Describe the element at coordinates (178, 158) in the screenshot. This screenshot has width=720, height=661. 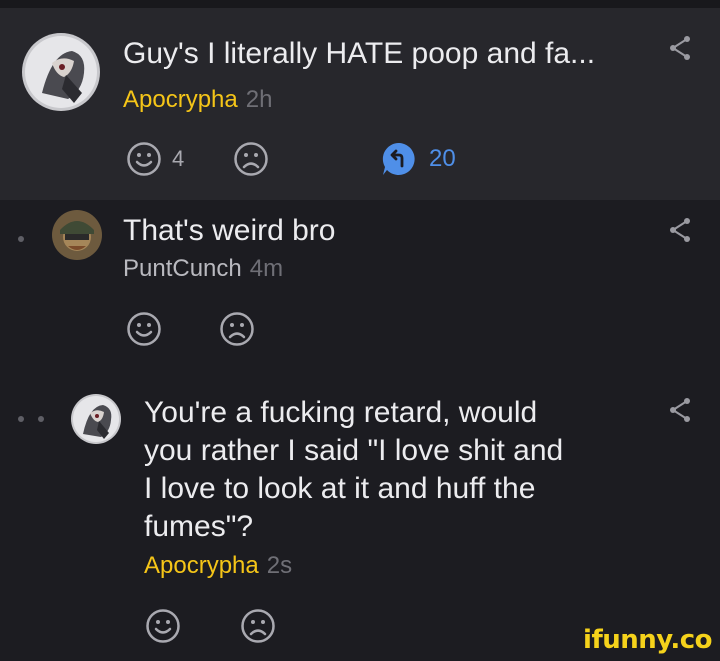
I see `like-count: 4` at that location.